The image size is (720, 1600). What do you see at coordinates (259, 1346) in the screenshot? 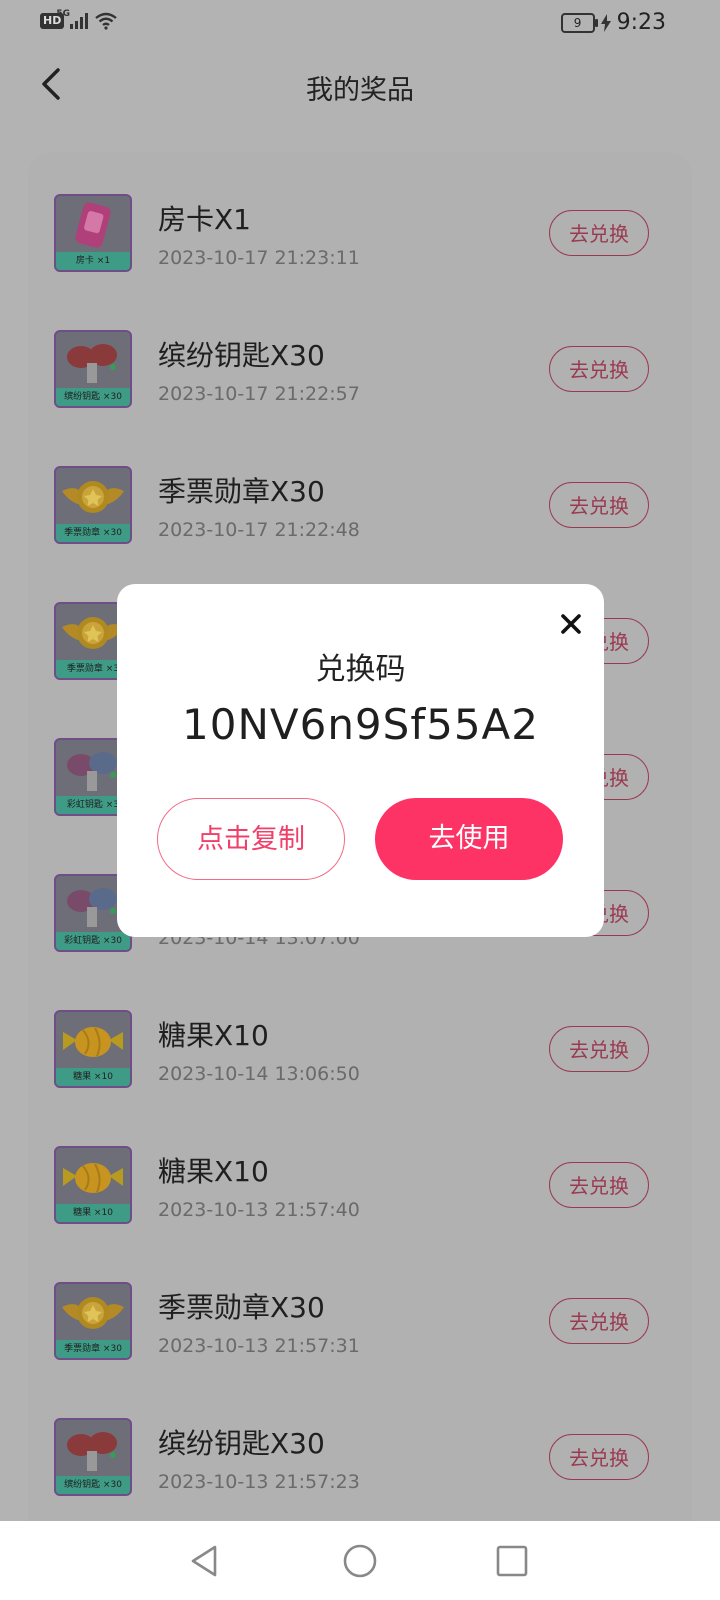
I see `prize-date: 2023-10-13 21:57:31` at bounding box center [259, 1346].